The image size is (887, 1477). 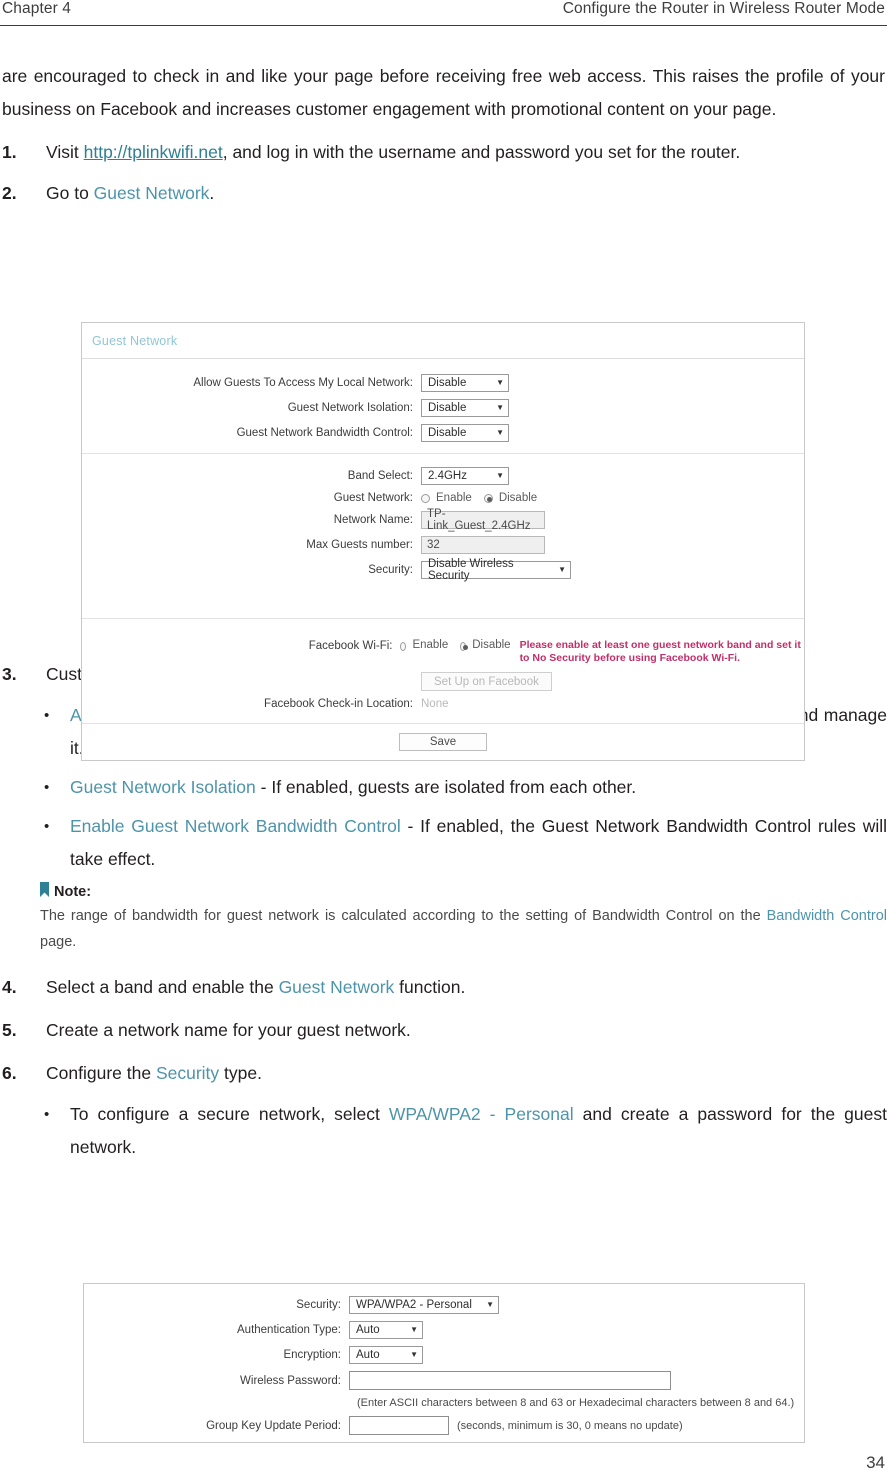 I want to click on guest-bandwidth-control-select: Disable ▼, so click(x=465, y=433).